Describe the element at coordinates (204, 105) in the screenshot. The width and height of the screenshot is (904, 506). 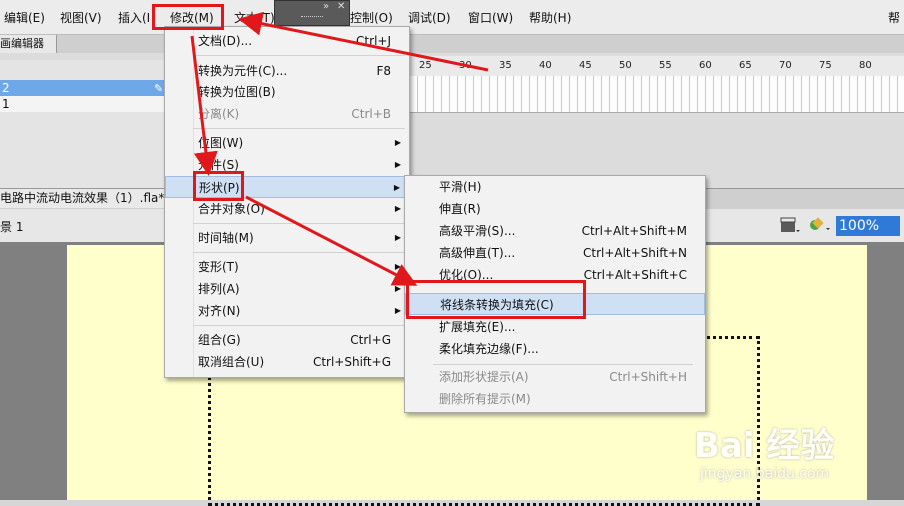
I see `arrow-to-shape` at that location.